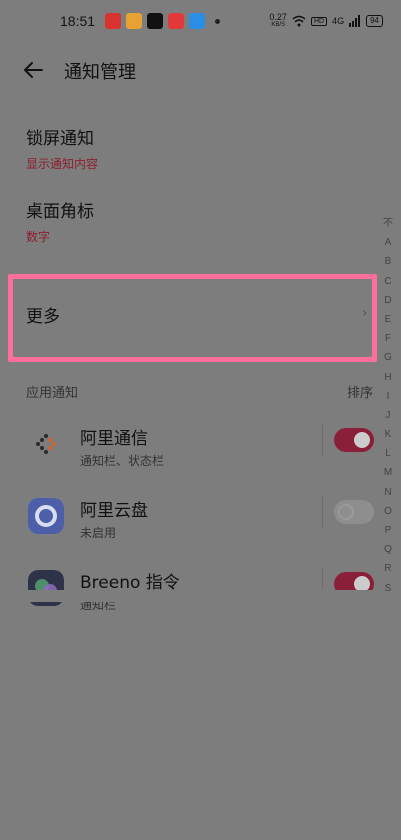 The width and height of the screenshot is (401, 840). I want to click on setting-title: 桌面角标, so click(60, 212).